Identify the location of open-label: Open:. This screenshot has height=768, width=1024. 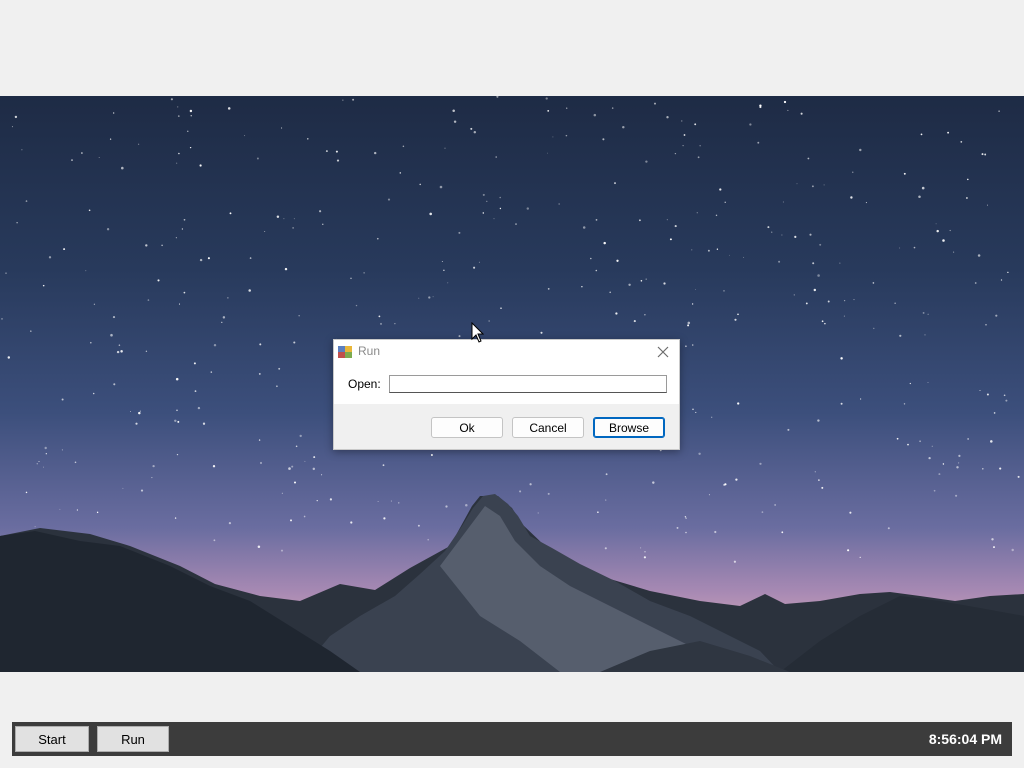
(364, 384).